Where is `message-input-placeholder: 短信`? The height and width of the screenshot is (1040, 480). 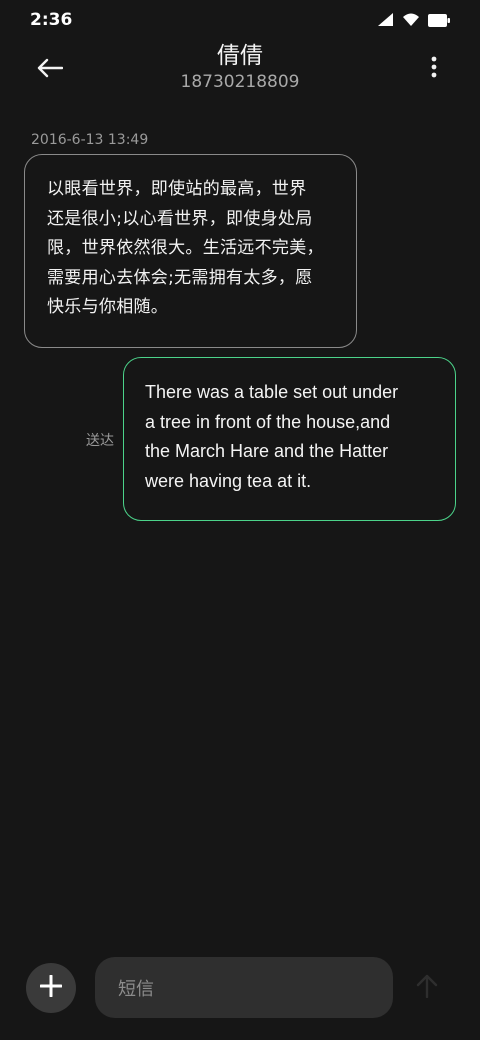
message-input-placeholder: 短信 is located at coordinates (136, 989).